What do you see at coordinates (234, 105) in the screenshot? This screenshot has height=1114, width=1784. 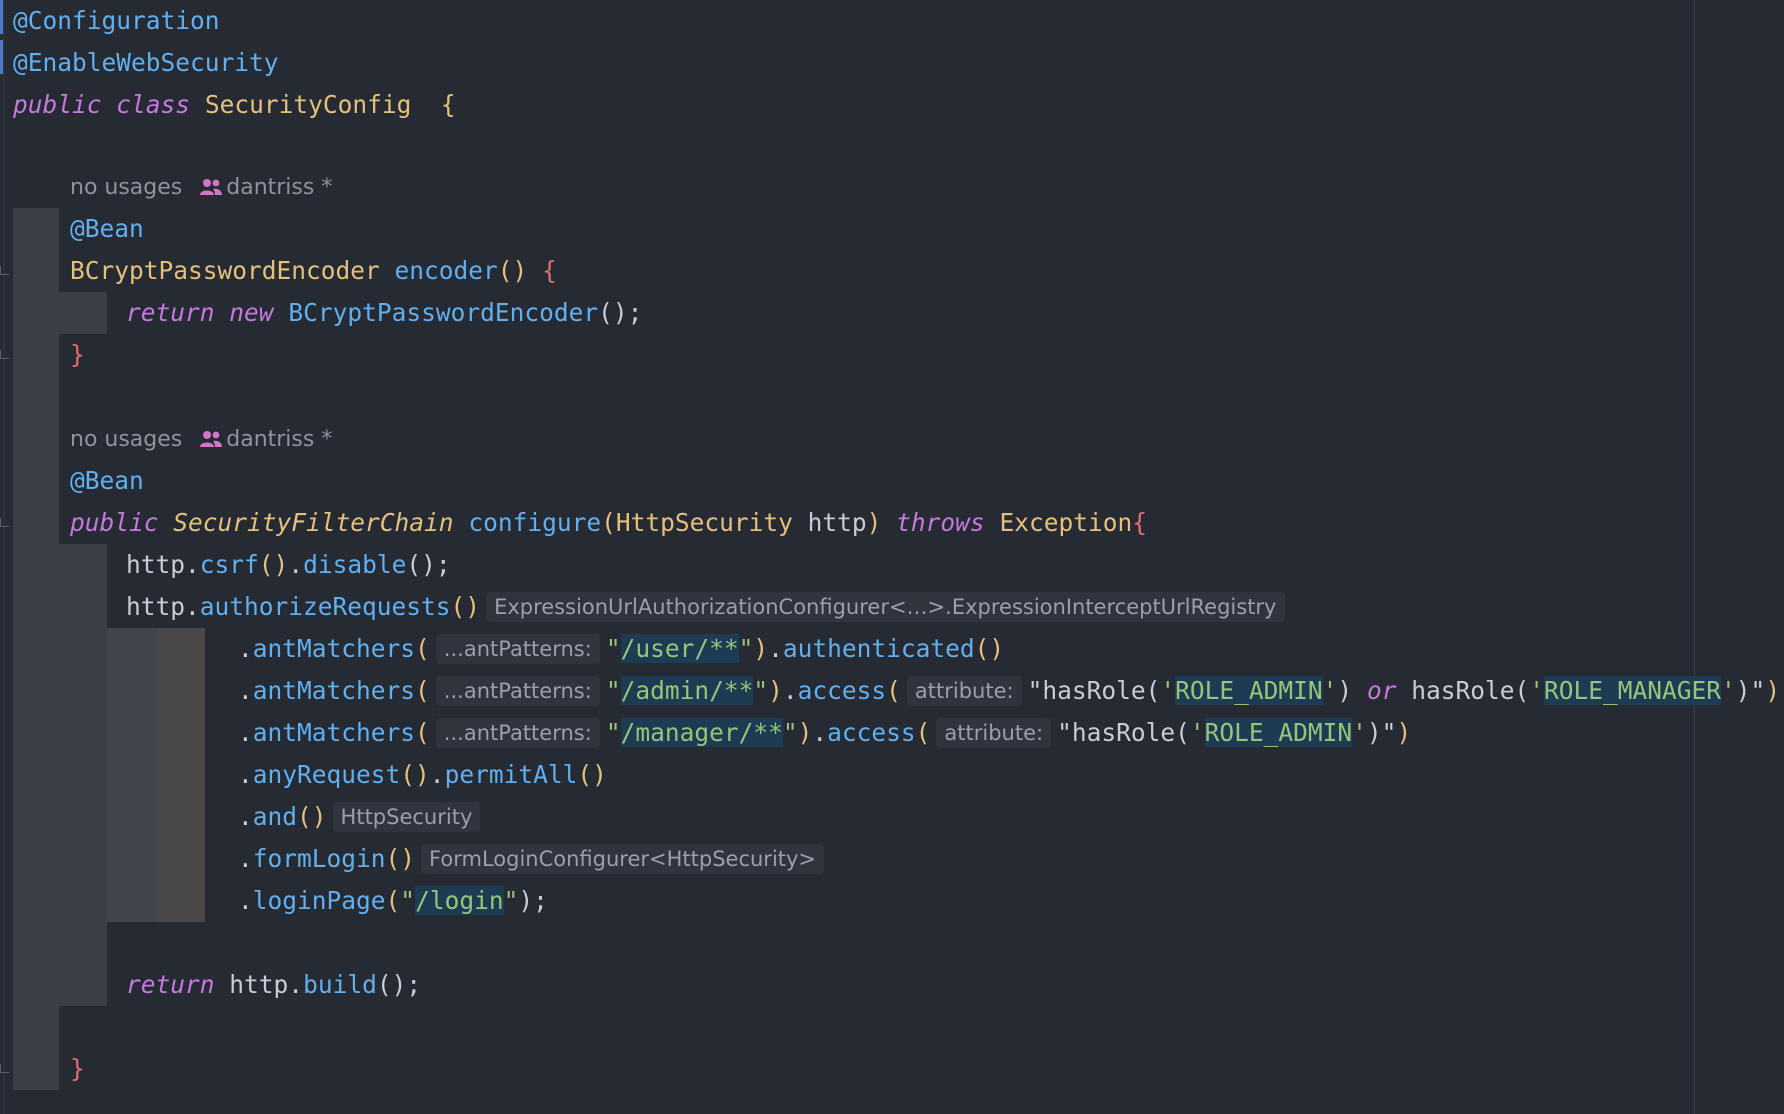 I see `code-line: public class SecurityConfig {` at bounding box center [234, 105].